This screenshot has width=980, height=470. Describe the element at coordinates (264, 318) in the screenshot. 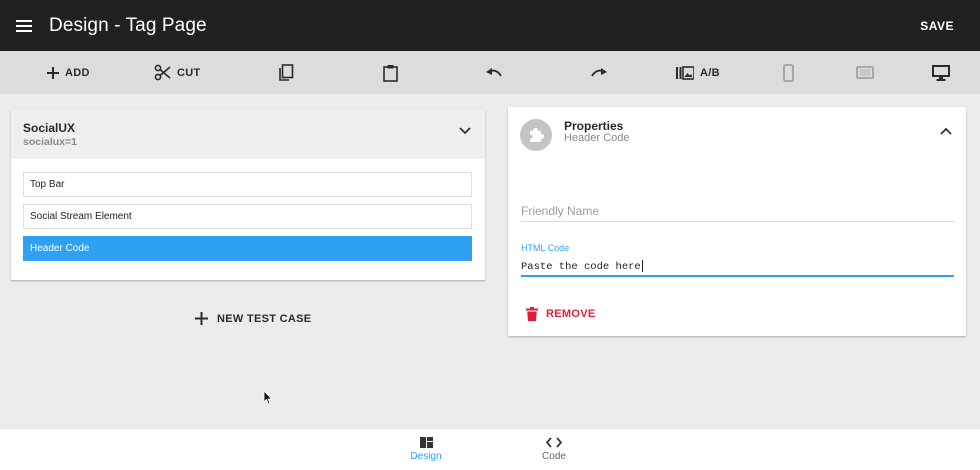

I see `new-test-case-label: NEW TEST CASE` at that location.